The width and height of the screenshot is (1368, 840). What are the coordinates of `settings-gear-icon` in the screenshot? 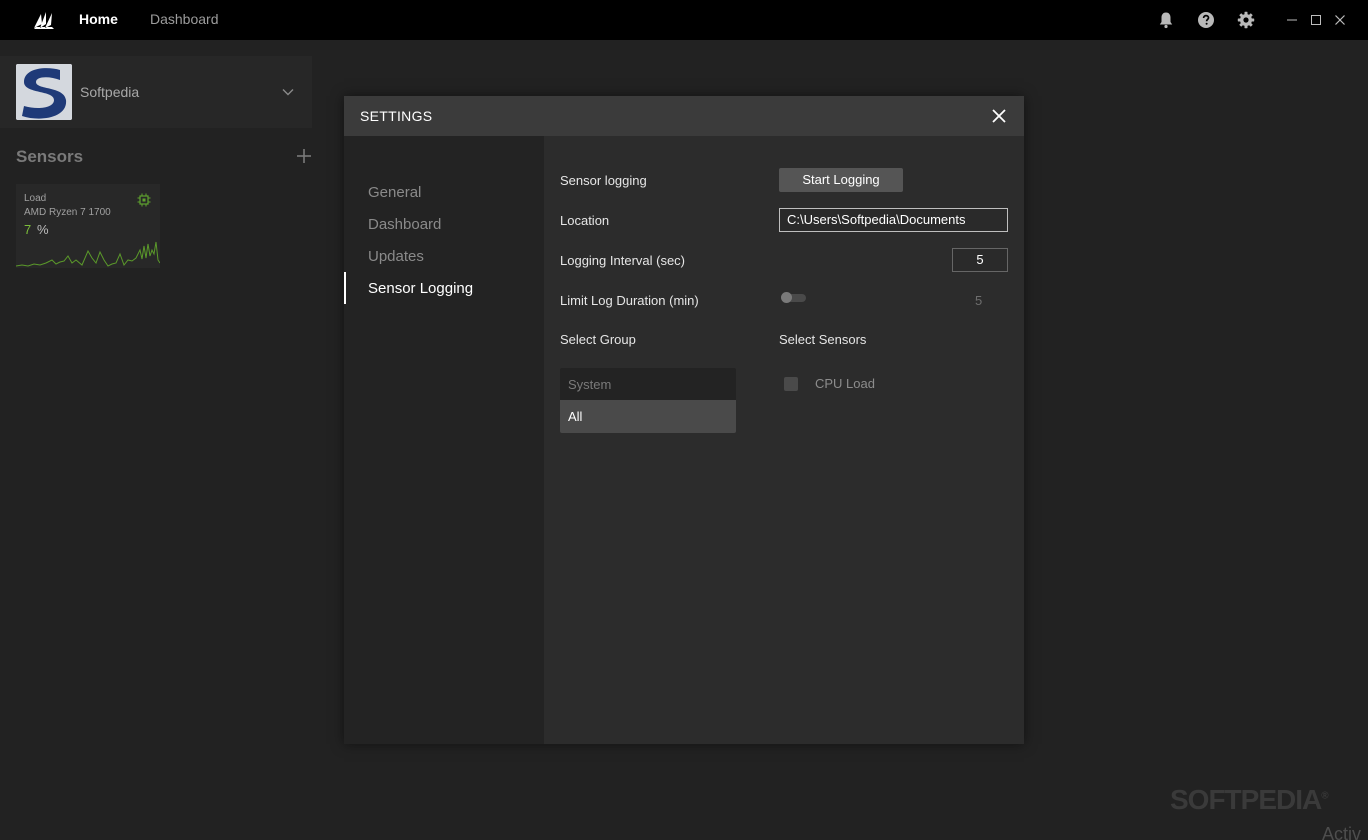 It's located at (1246, 20).